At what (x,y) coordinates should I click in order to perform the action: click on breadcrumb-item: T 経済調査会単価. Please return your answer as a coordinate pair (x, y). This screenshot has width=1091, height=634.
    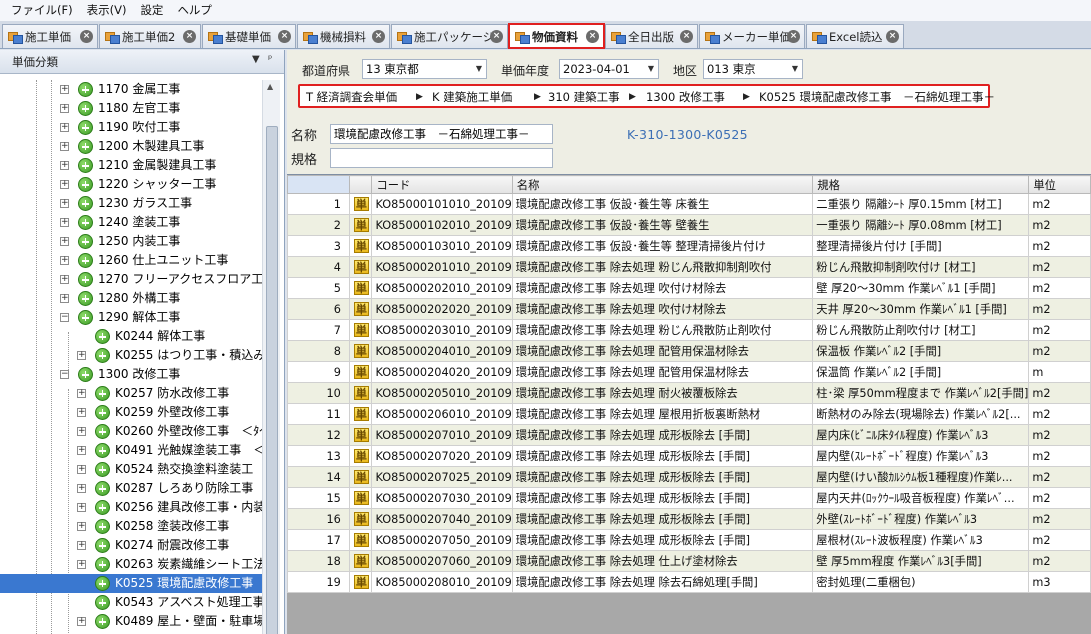
    Looking at the image, I should click on (351, 97).